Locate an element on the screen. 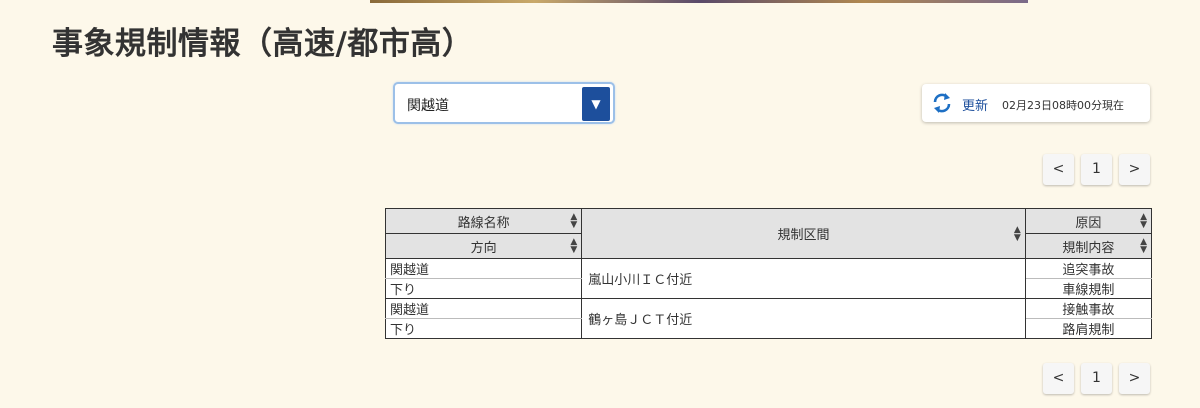 The image size is (1200, 408). table-row: 関越道 嵐山小川ＩＣ付近 追突事故 is located at coordinates (768, 278).